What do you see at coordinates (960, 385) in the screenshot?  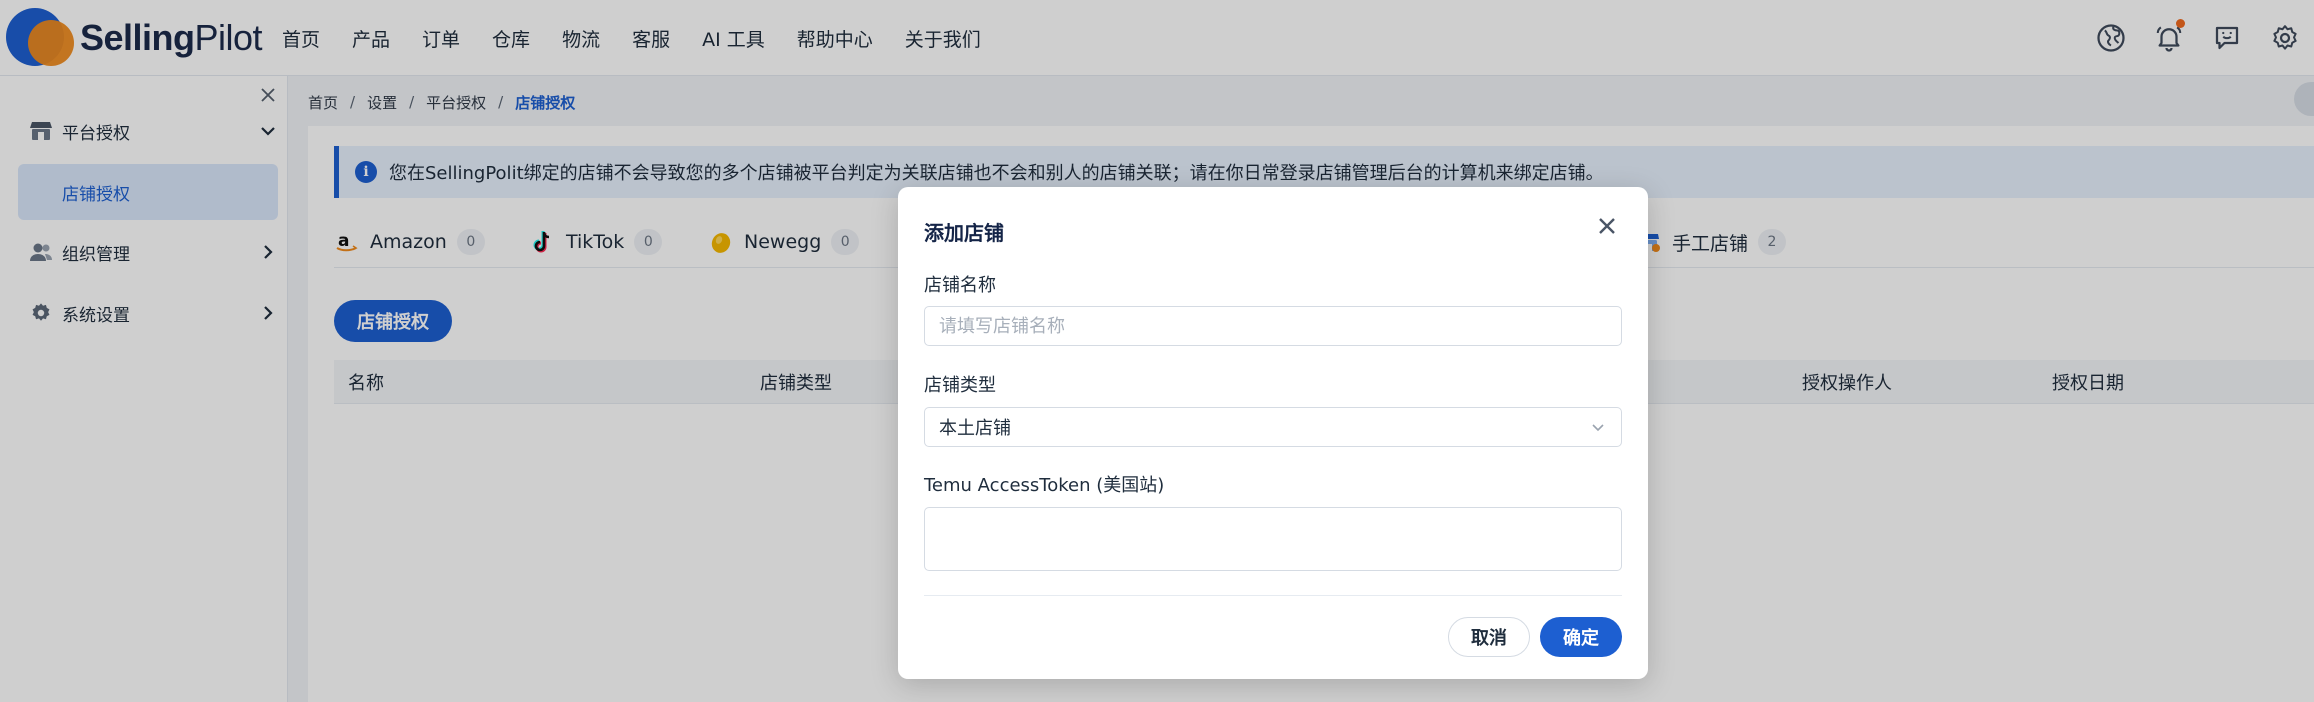 I see `store-type-label: 店铺类型` at bounding box center [960, 385].